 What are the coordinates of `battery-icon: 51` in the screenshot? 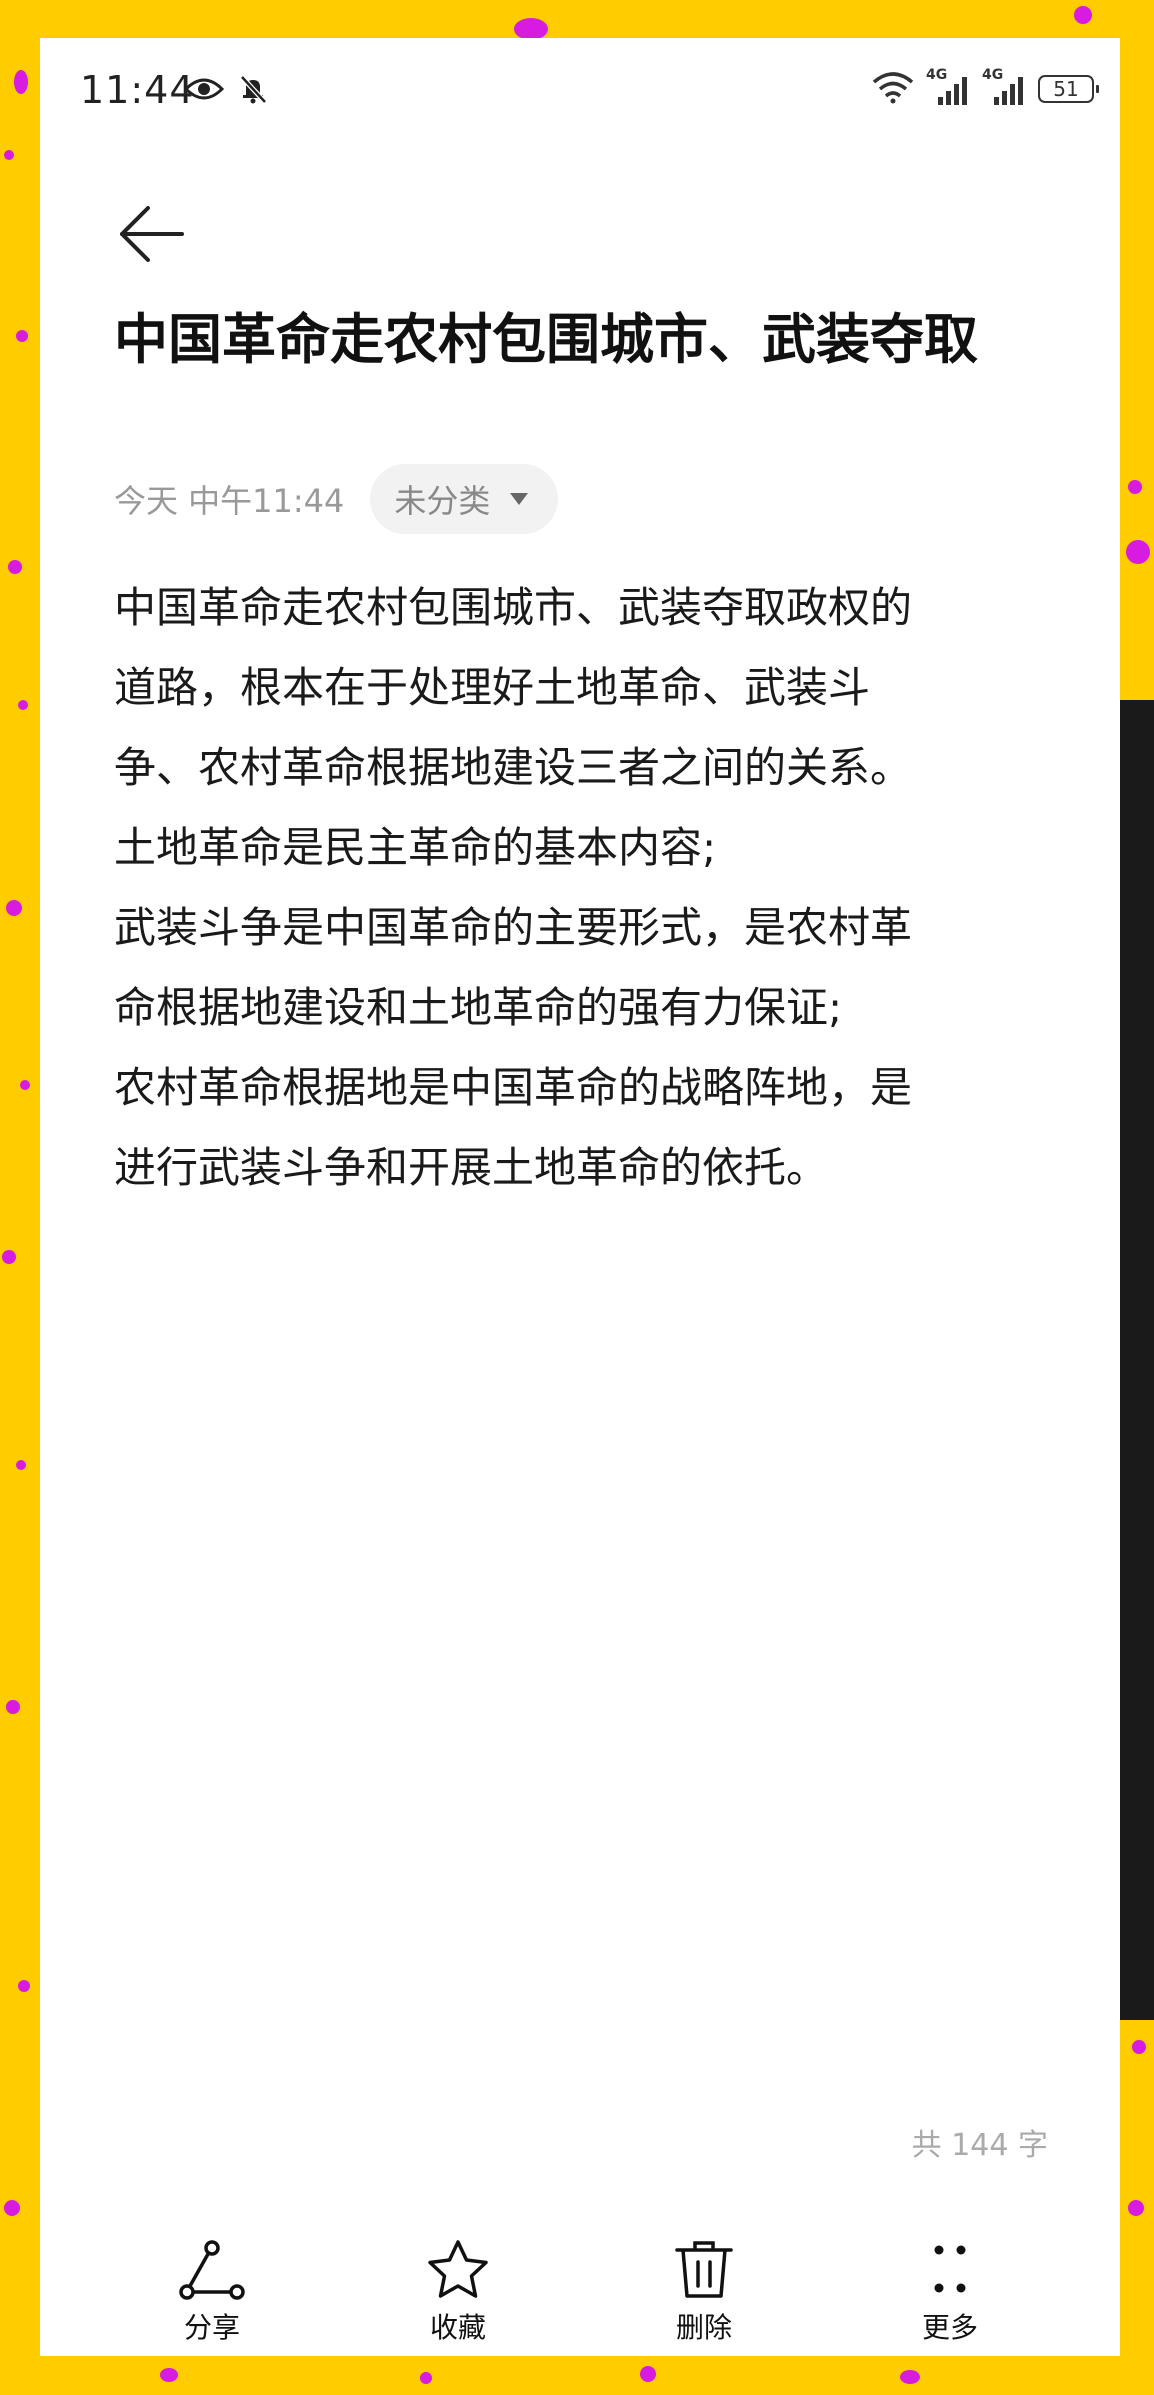 It's located at (1068, 89).